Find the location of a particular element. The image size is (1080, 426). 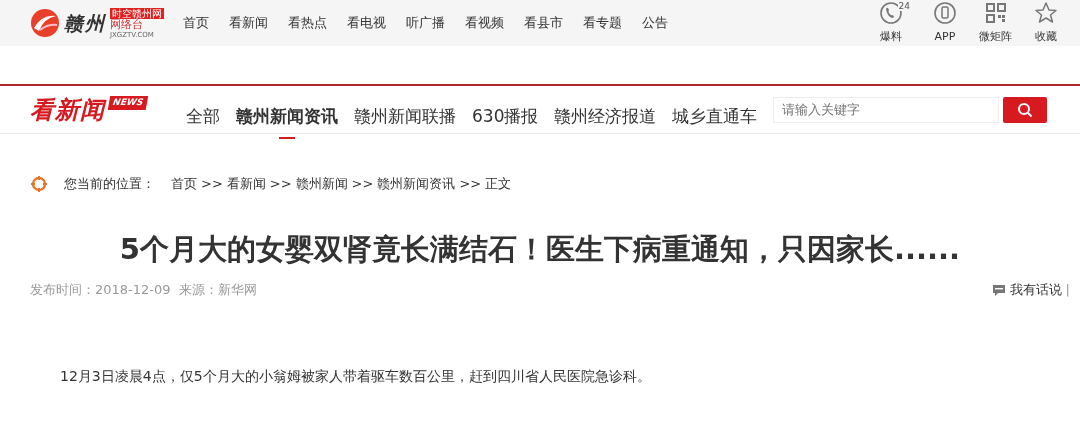

toolbar-link: APP is located at coordinates (945, 23).